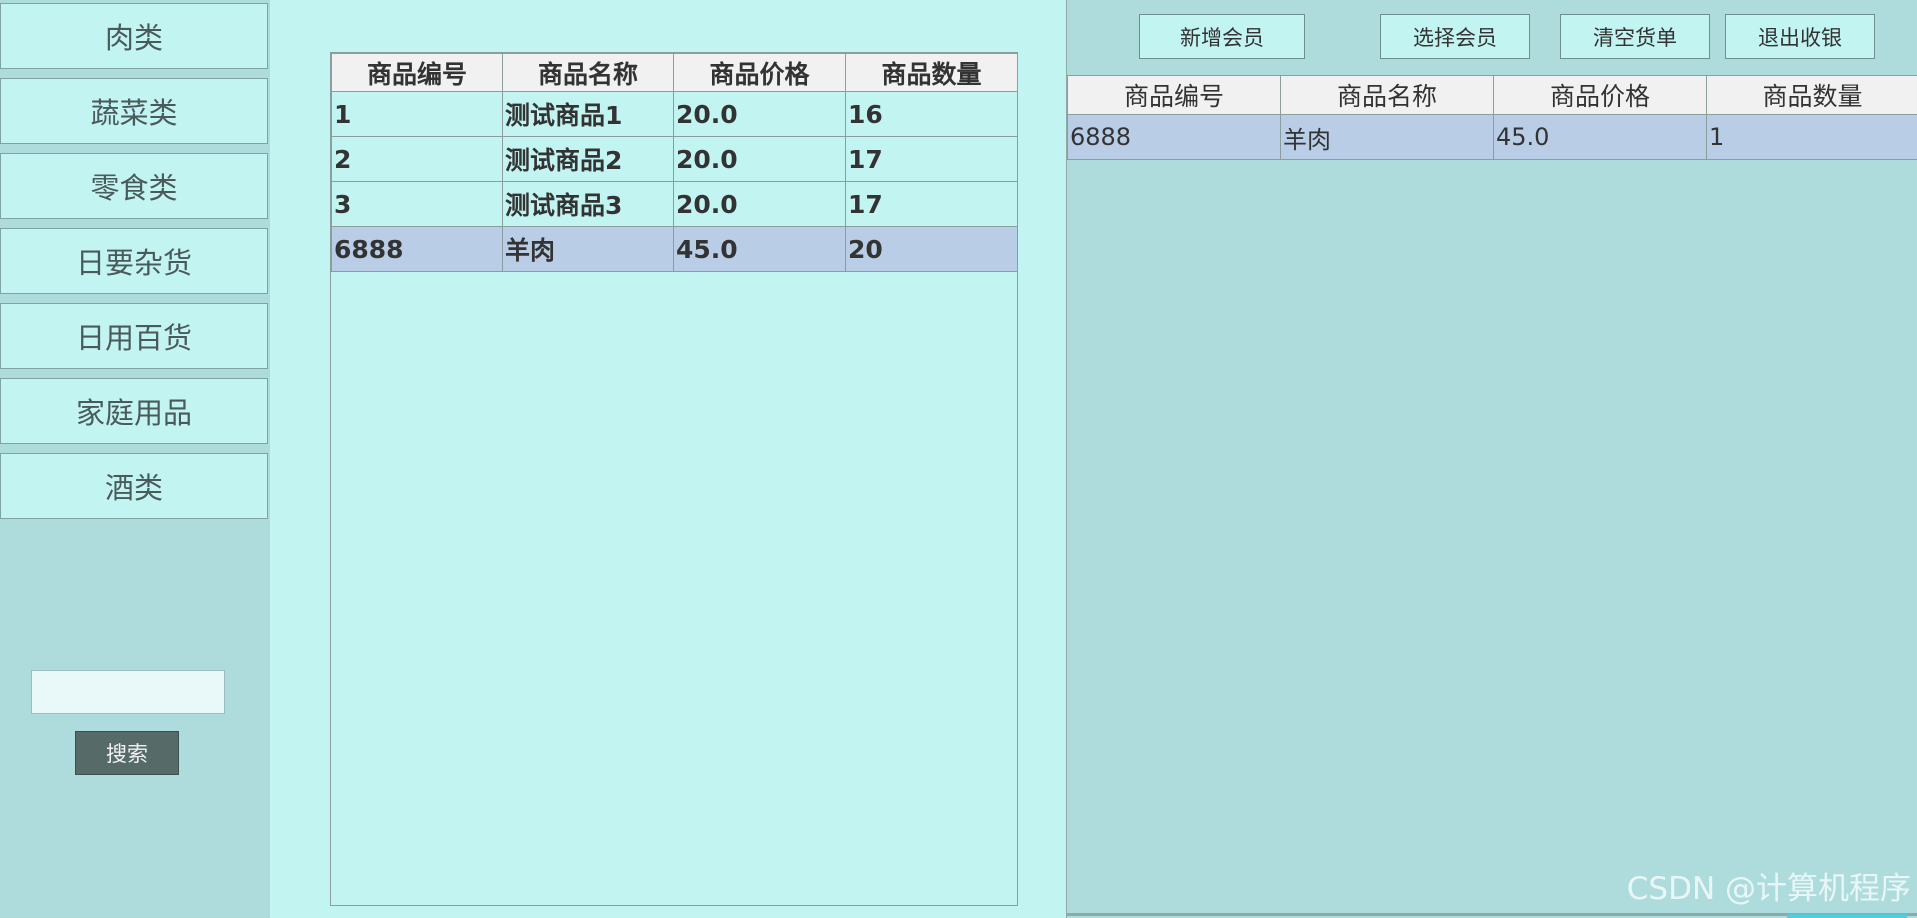 The height and width of the screenshot is (918, 1917). I want to click on exit-checkout-button: 退出收银, so click(1800, 36).